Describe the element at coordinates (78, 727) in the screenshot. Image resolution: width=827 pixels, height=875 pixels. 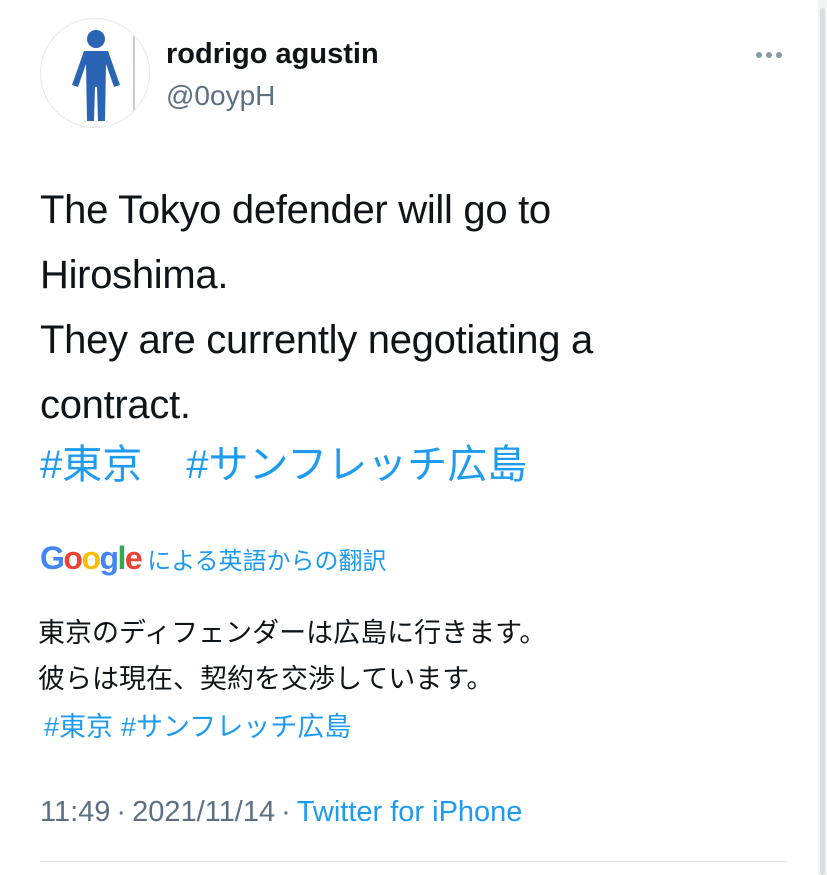
I see `translated-hashtag-link: #東京` at that location.